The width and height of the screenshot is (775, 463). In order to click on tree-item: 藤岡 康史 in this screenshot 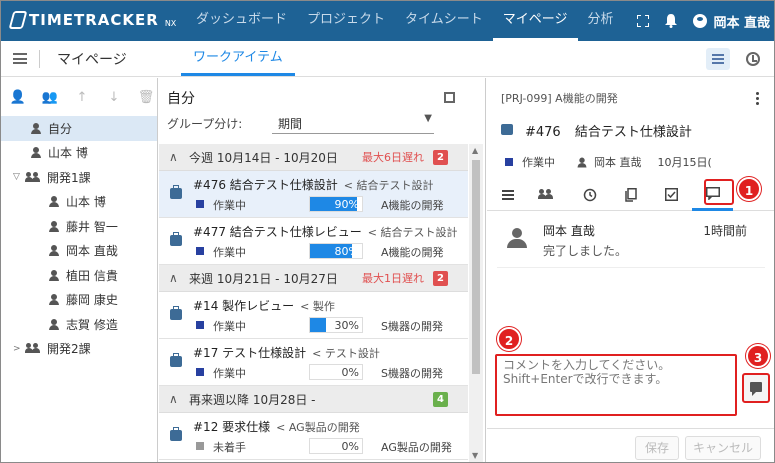, I will do `click(79, 300)`.